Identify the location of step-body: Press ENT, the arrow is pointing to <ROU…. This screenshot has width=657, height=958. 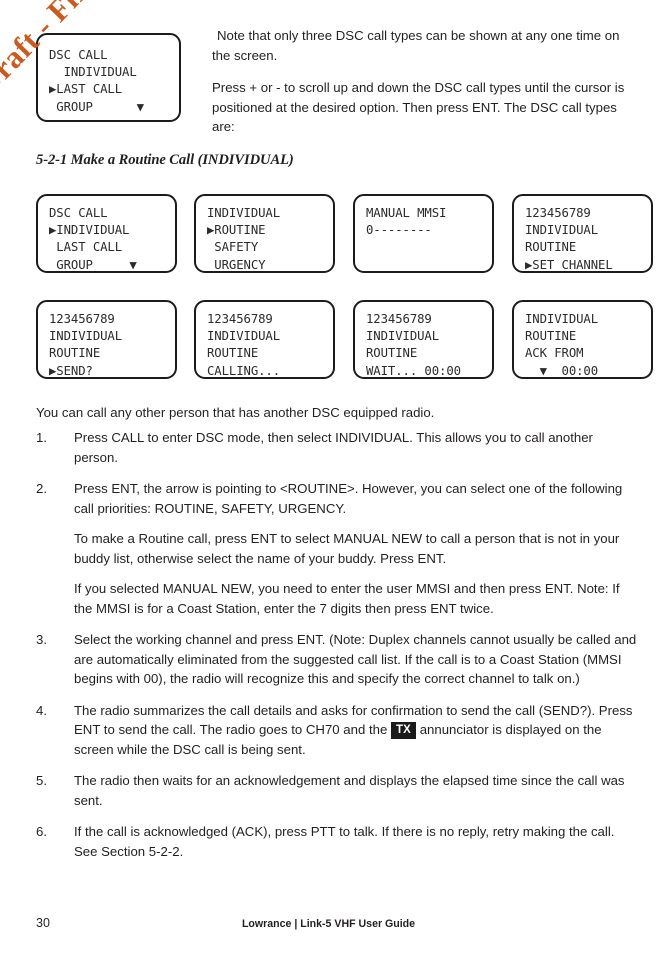
(357, 548).